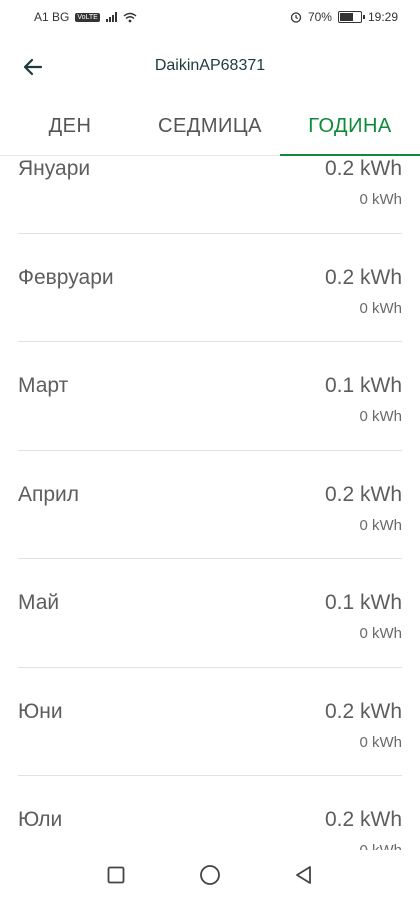  I want to click on list-item: Април 0.2 kWh 0 kWh, so click(210, 505).